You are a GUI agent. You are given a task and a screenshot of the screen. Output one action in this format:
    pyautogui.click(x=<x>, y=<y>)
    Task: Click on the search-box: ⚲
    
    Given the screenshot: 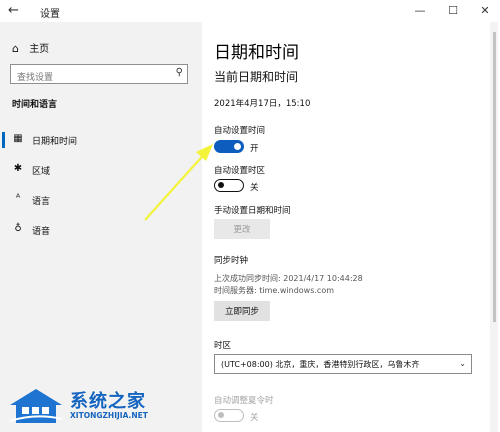 What is the action you would take?
    pyautogui.click(x=99, y=75)
    